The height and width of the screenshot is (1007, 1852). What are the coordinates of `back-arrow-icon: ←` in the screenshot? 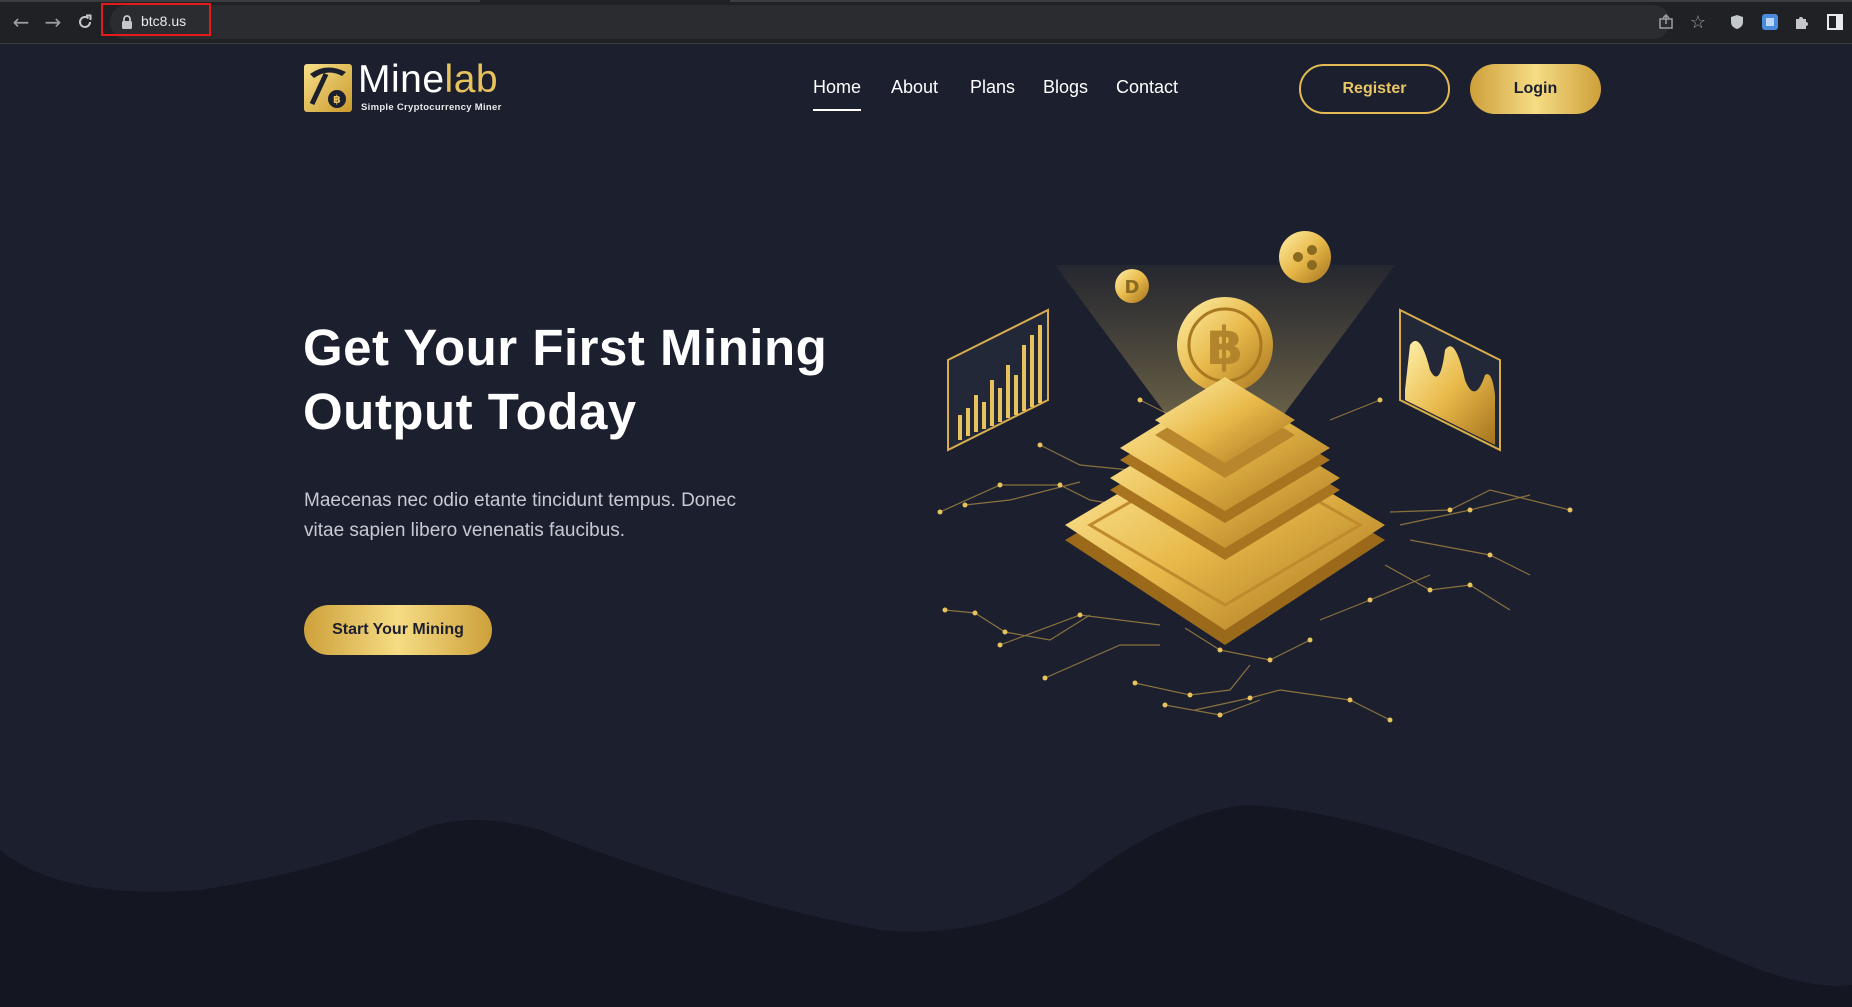 It's located at (21, 22).